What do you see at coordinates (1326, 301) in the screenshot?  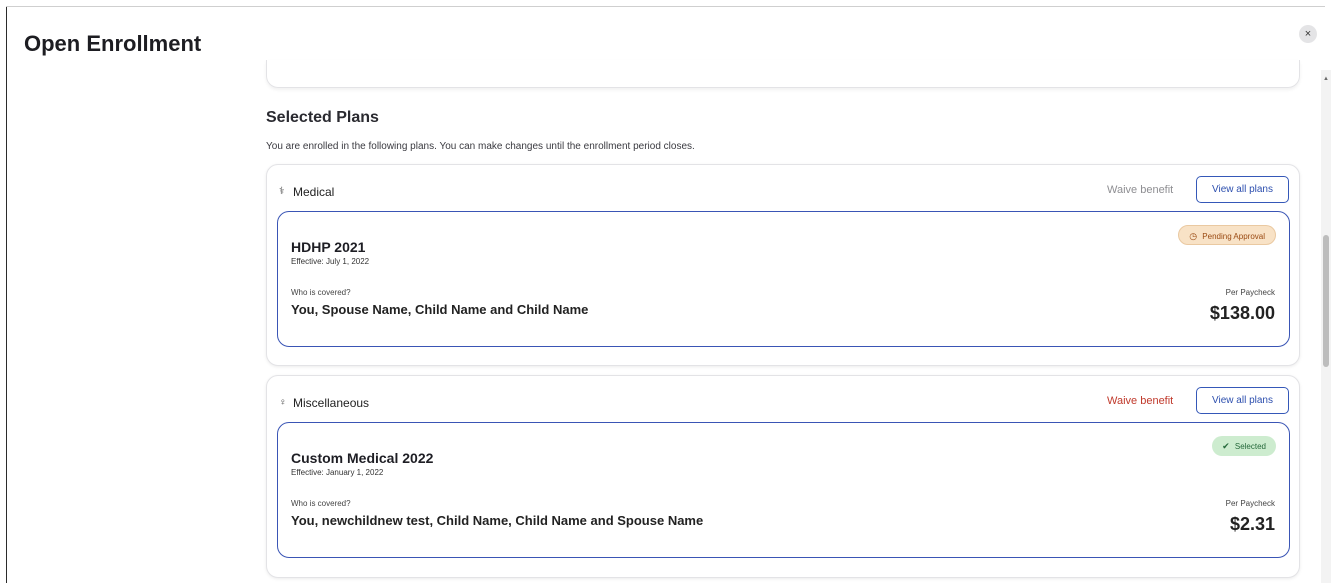 I see `scrollbar-thumb` at bounding box center [1326, 301].